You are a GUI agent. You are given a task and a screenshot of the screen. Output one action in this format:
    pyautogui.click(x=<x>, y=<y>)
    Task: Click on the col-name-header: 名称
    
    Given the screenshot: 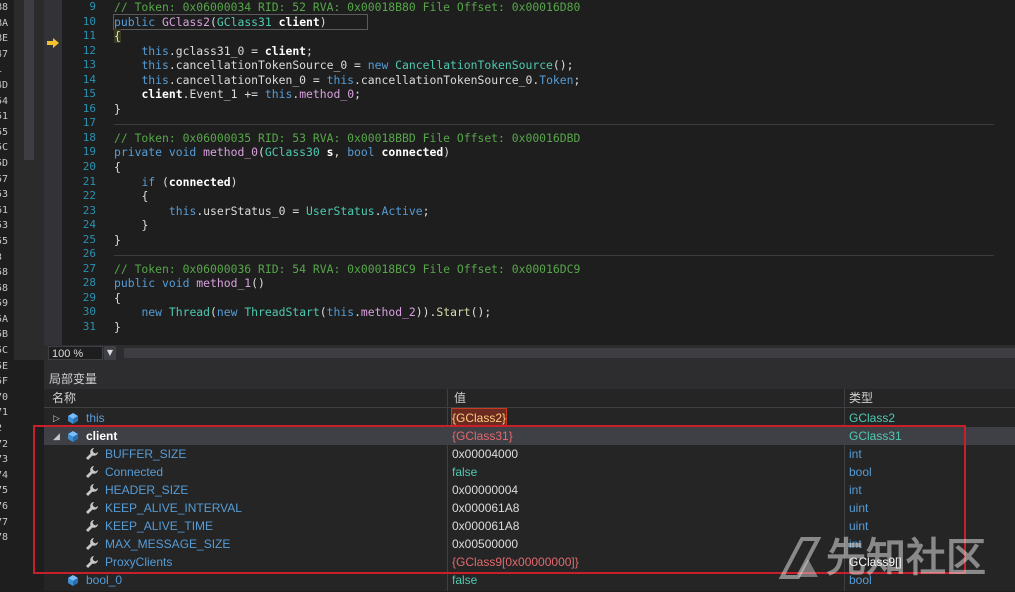 What is the action you would take?
    pyautogui.click(x=64, y=398)
    